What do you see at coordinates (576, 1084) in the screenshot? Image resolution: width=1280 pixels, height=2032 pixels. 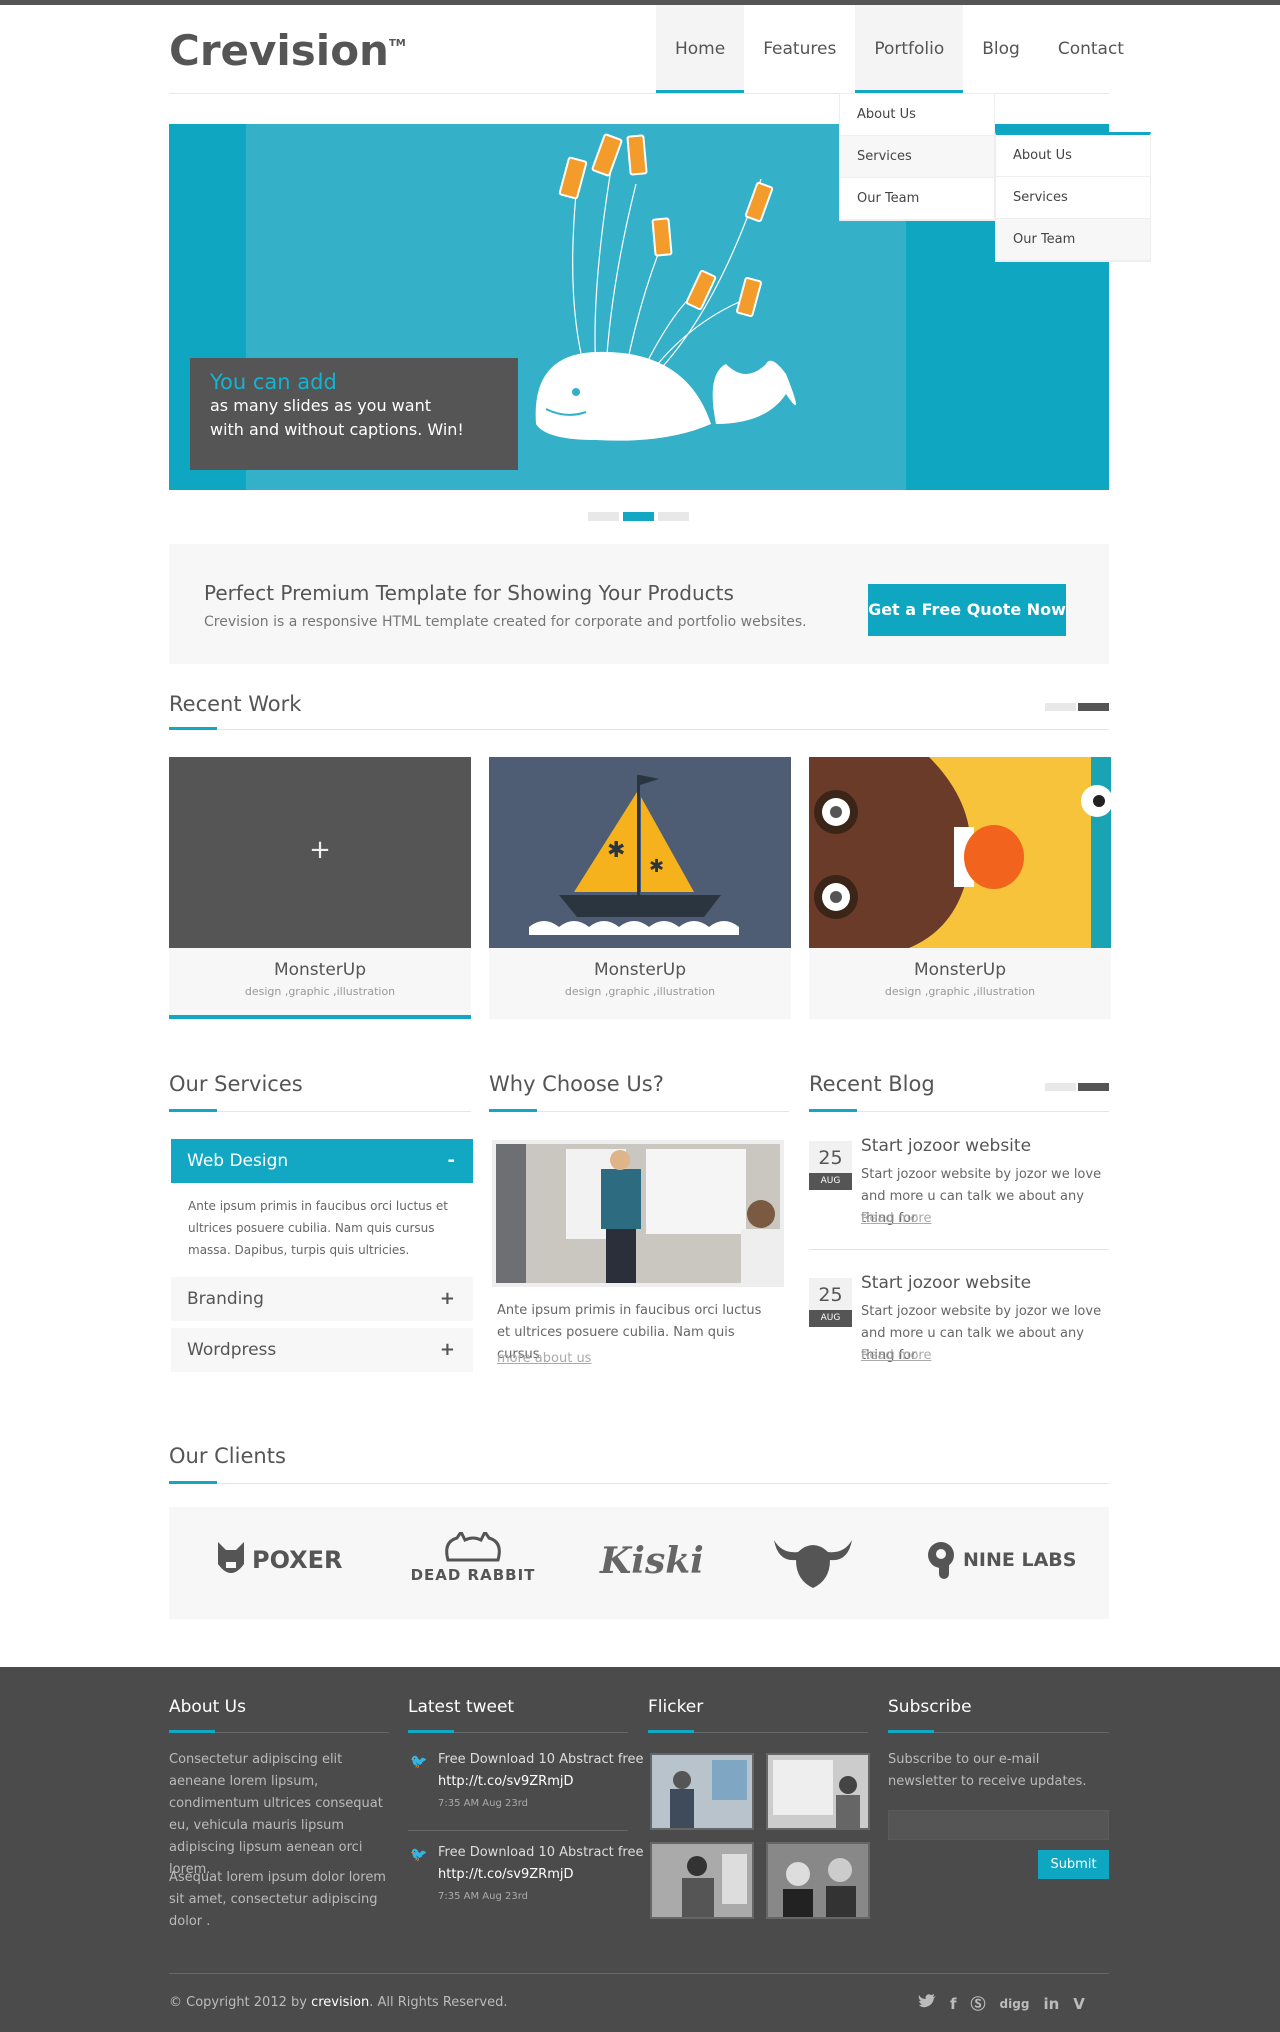 I see `why-title: Why Choose Us?` at bounding box center [576, 1084].